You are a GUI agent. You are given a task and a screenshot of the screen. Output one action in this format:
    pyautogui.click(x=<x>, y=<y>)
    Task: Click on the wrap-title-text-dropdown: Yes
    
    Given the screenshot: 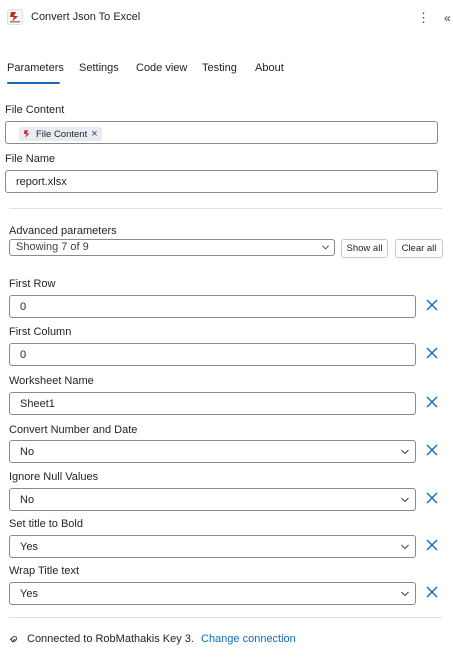 What is the action you would take?
    pyautogui.click(x=212, y=593)
    